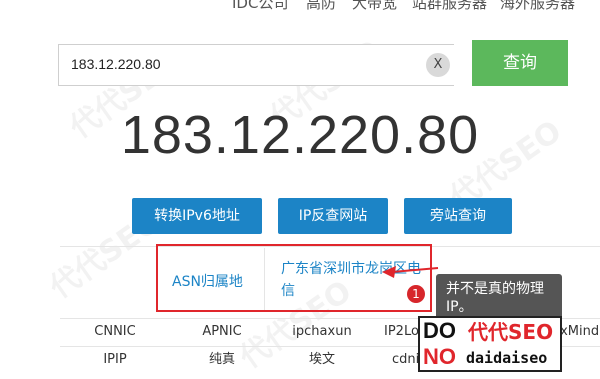 The width and height of the screenshot is (600, 379). What do you see at coordinates (449, 6) in the screenshot?
I see `nav-item-site-group: 站群服务器` at bounding box center [449, 6].